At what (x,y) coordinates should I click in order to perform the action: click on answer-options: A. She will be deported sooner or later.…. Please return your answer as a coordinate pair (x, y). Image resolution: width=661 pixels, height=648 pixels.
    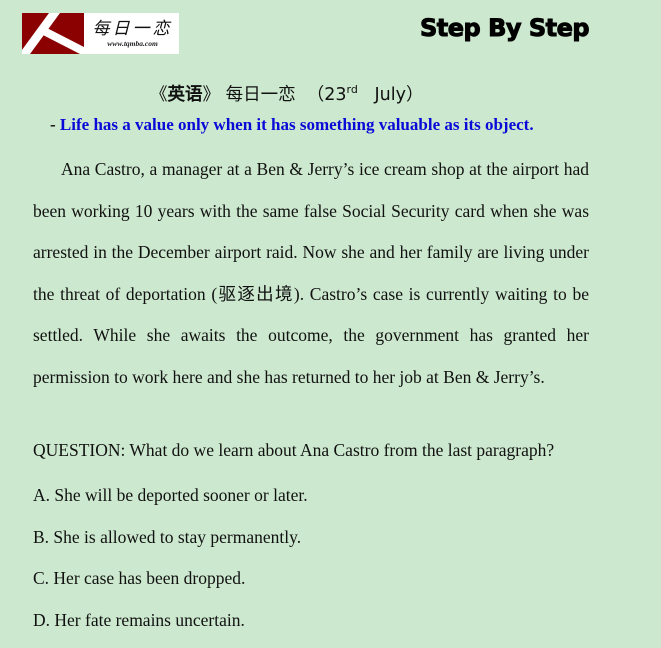
    Looking at the image, I should click on (170, 565).